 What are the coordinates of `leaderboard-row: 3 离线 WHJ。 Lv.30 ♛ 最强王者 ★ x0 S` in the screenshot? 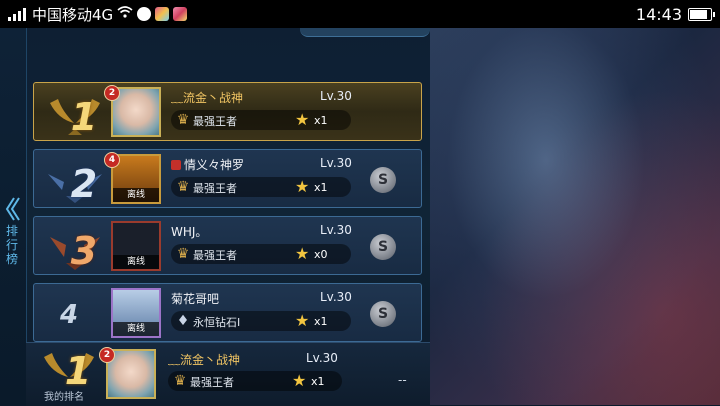 It's located at (227, 245).